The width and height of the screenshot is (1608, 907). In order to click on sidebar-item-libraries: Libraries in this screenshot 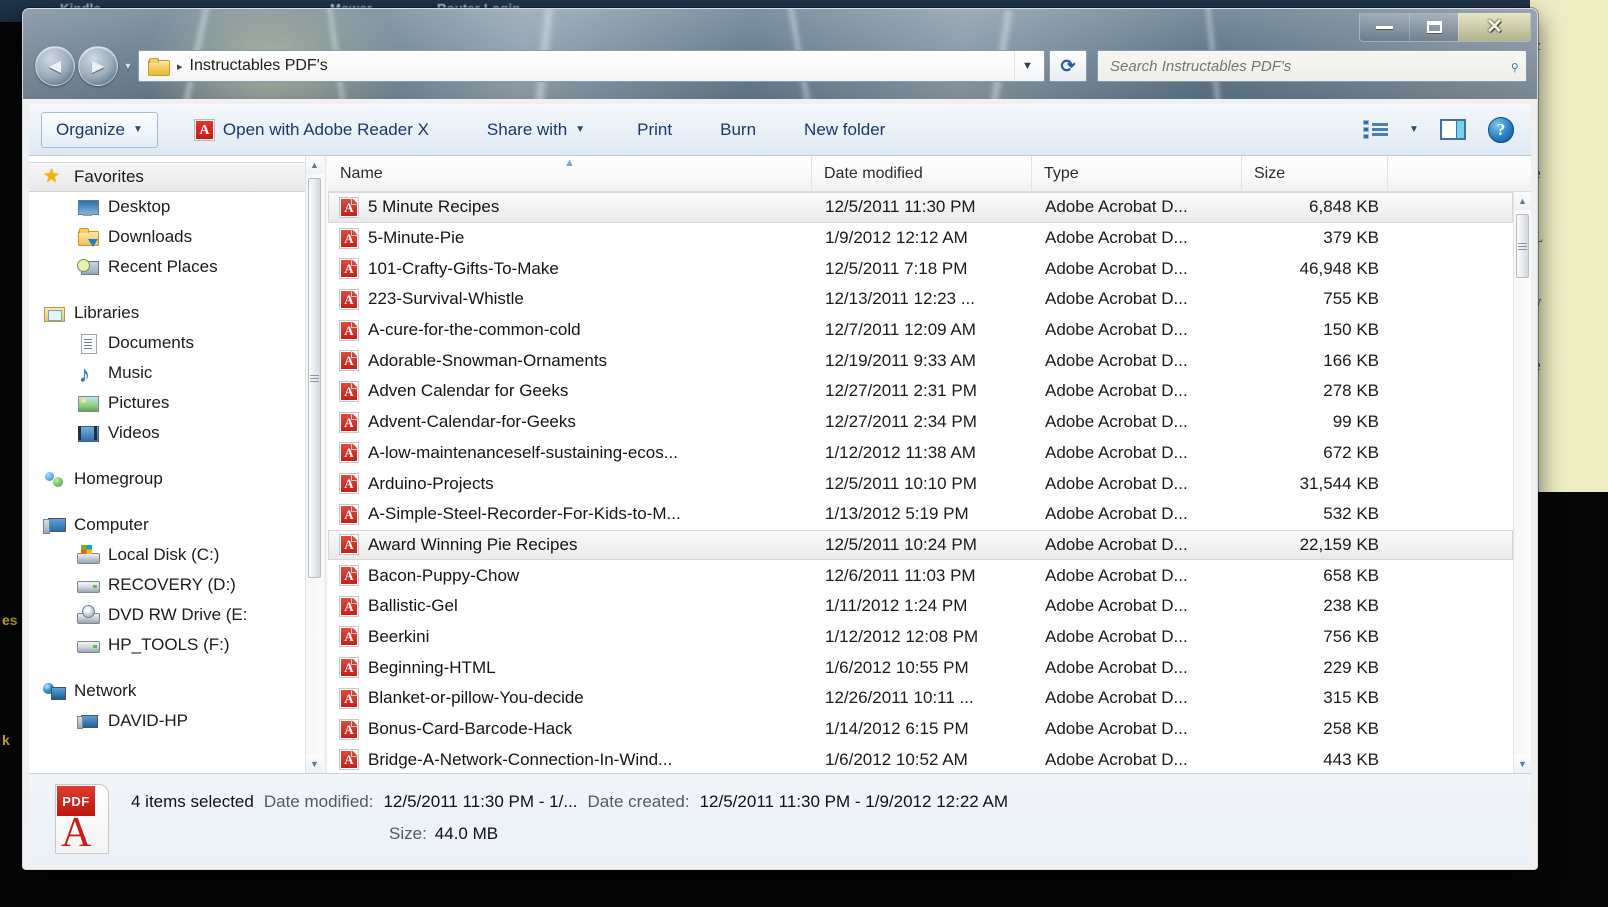, I will do `click(167, 313)`.